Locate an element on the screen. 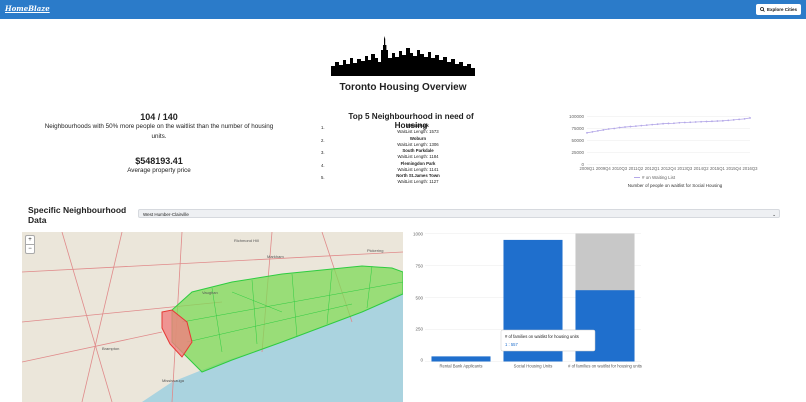  map-label: Vaughan is located at coordinates (210, 292).